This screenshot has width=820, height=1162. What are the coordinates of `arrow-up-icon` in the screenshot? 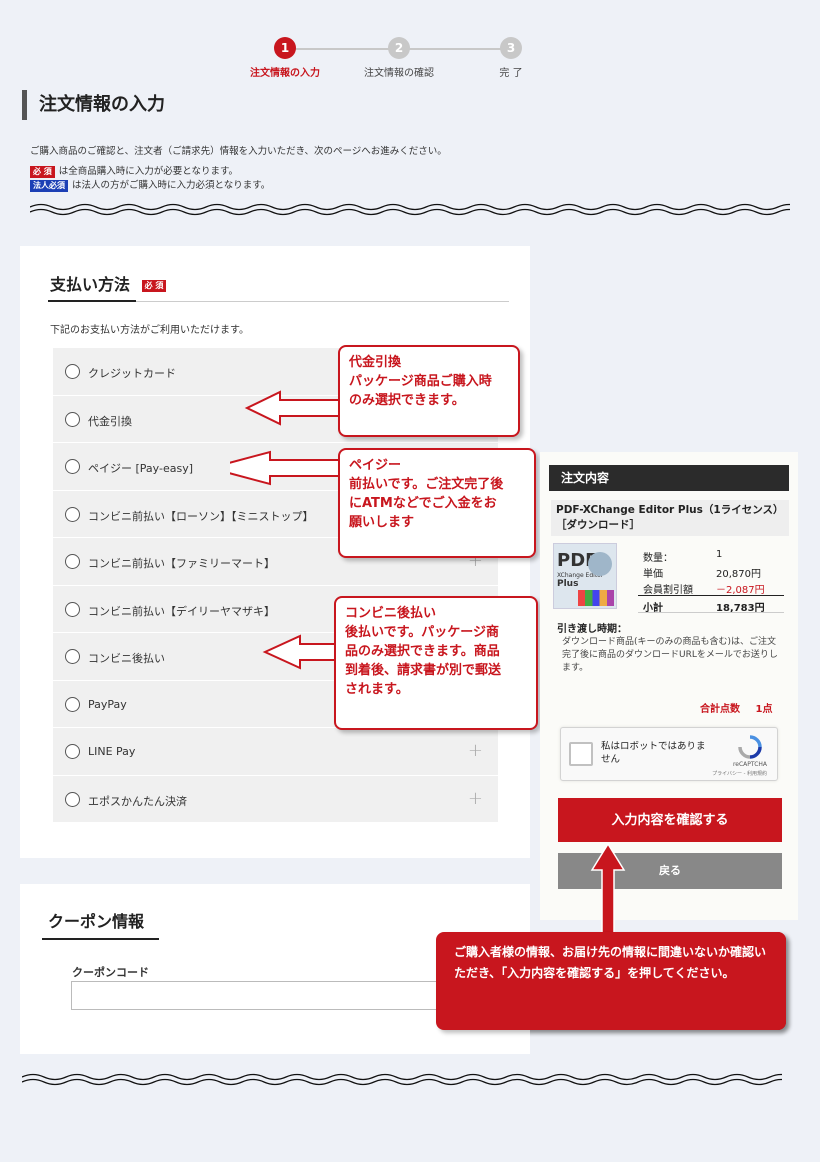 It's located at (608, 888).